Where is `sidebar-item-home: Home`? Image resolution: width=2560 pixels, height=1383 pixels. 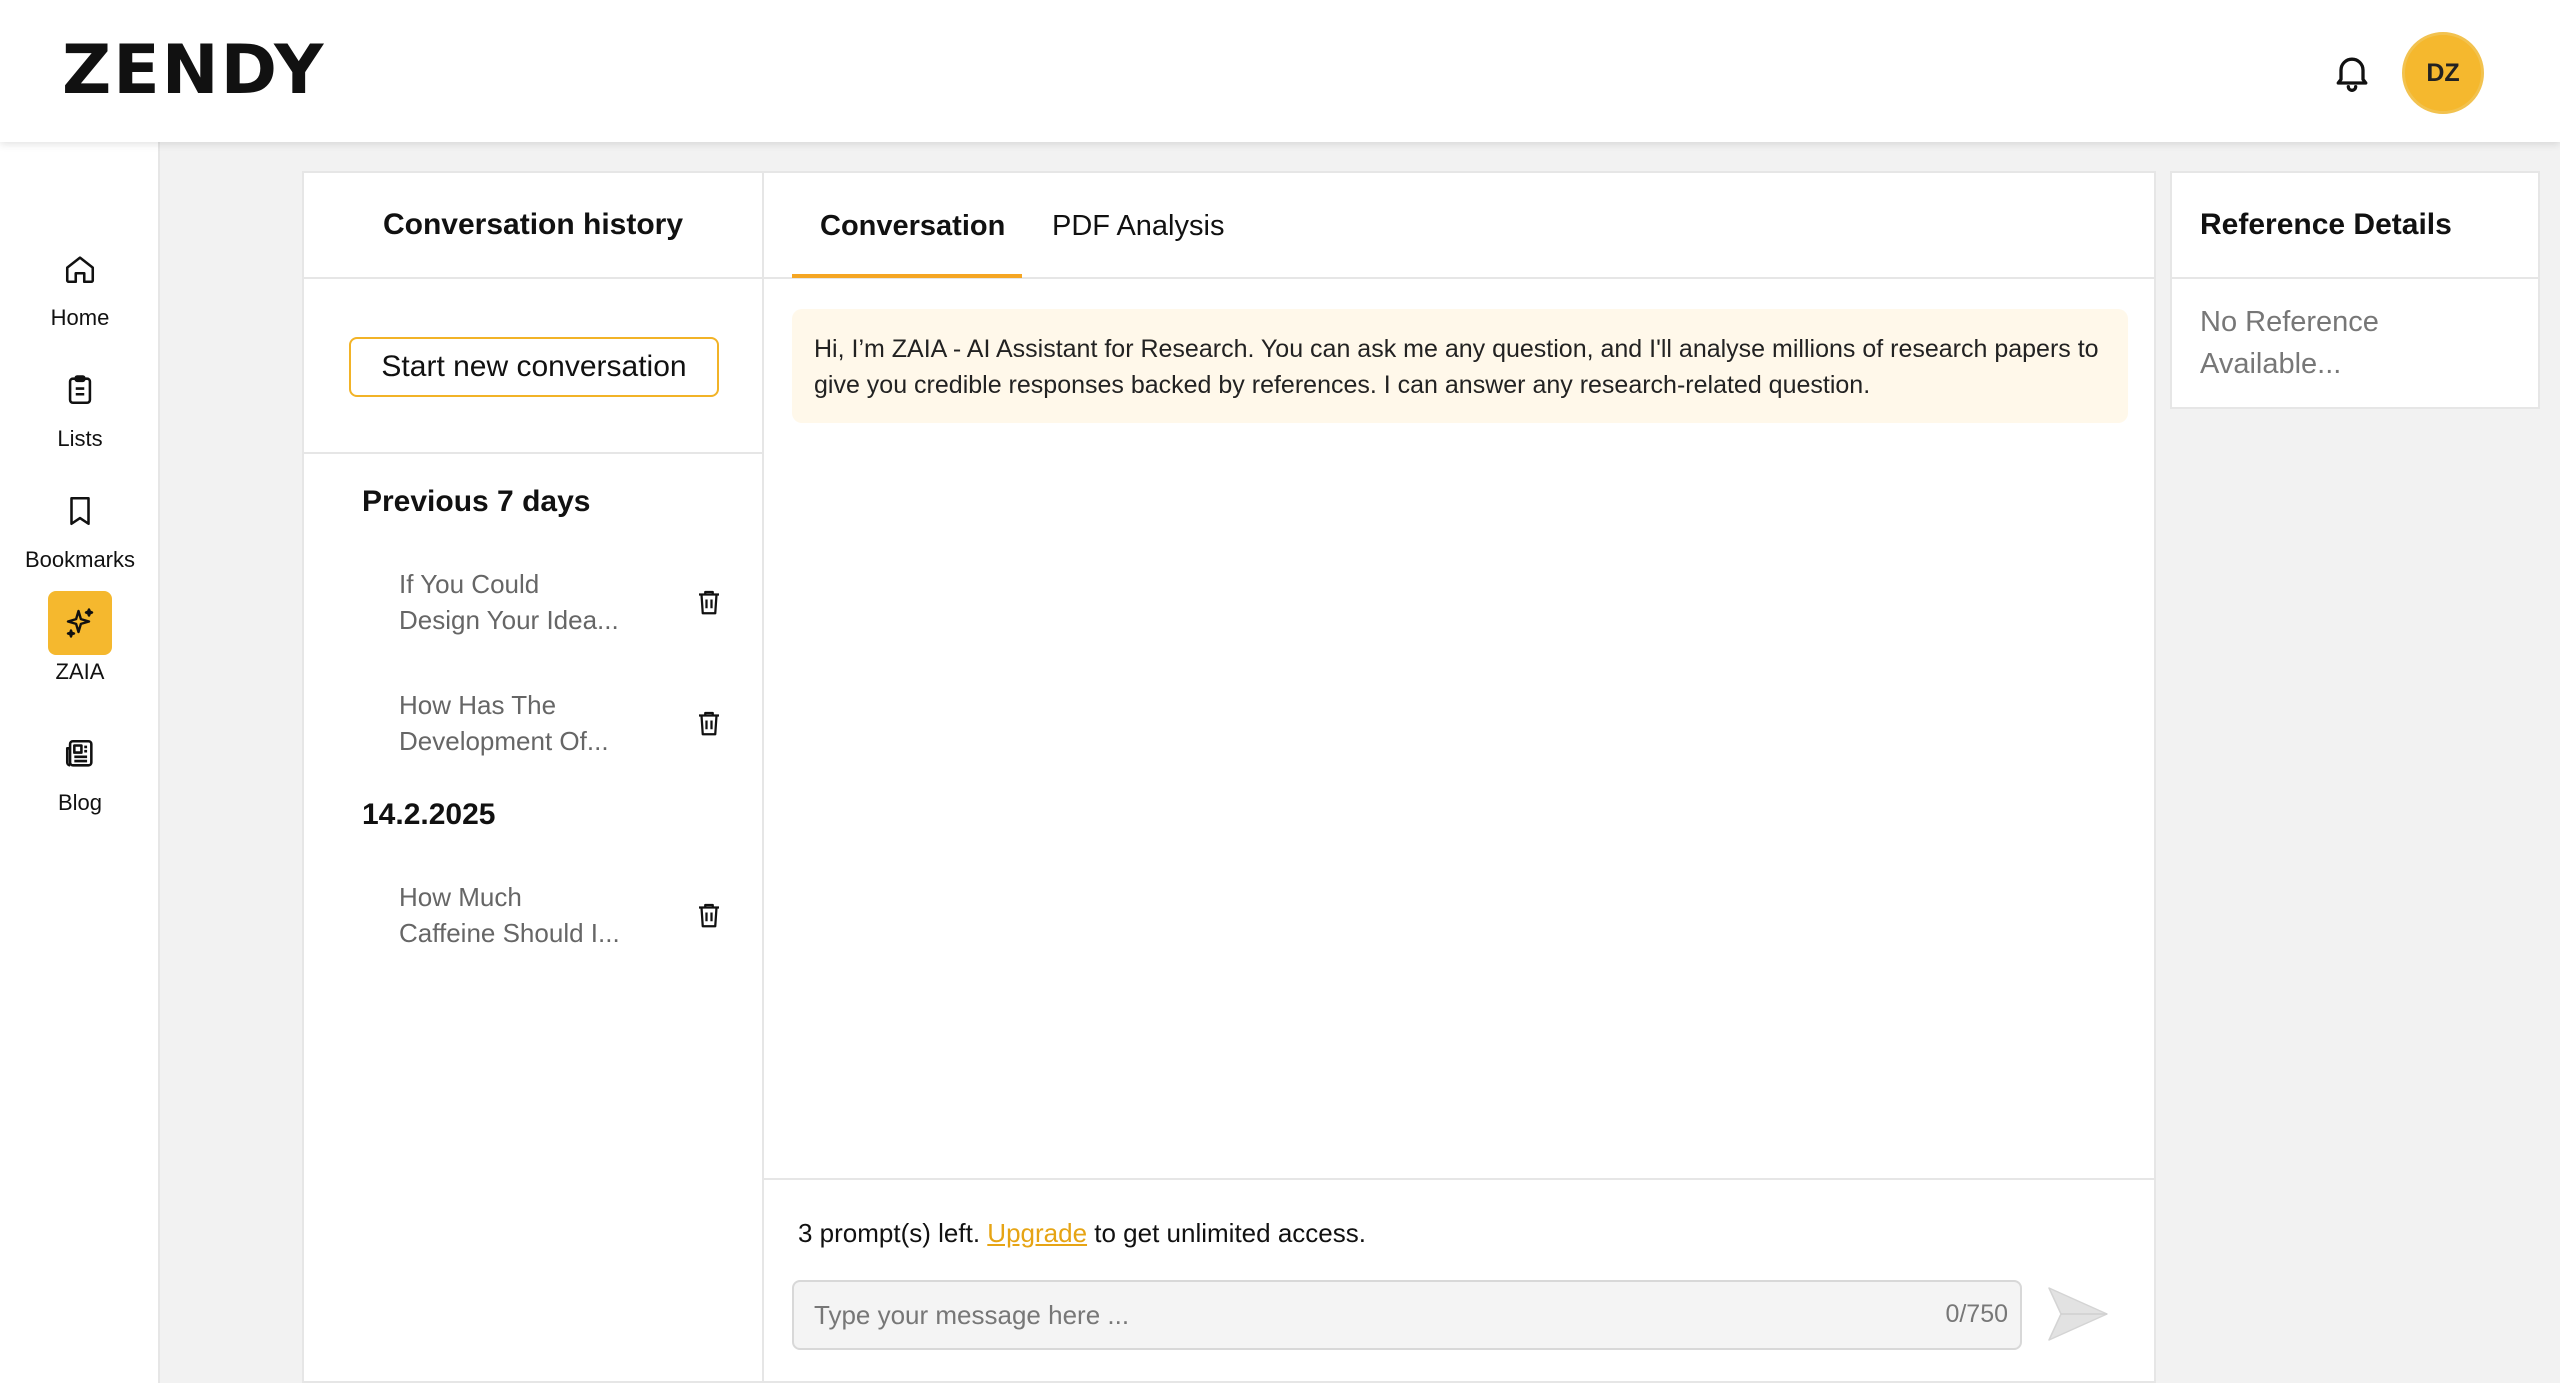 sidebar-item-home: Home is located at coordinates (80, 292).